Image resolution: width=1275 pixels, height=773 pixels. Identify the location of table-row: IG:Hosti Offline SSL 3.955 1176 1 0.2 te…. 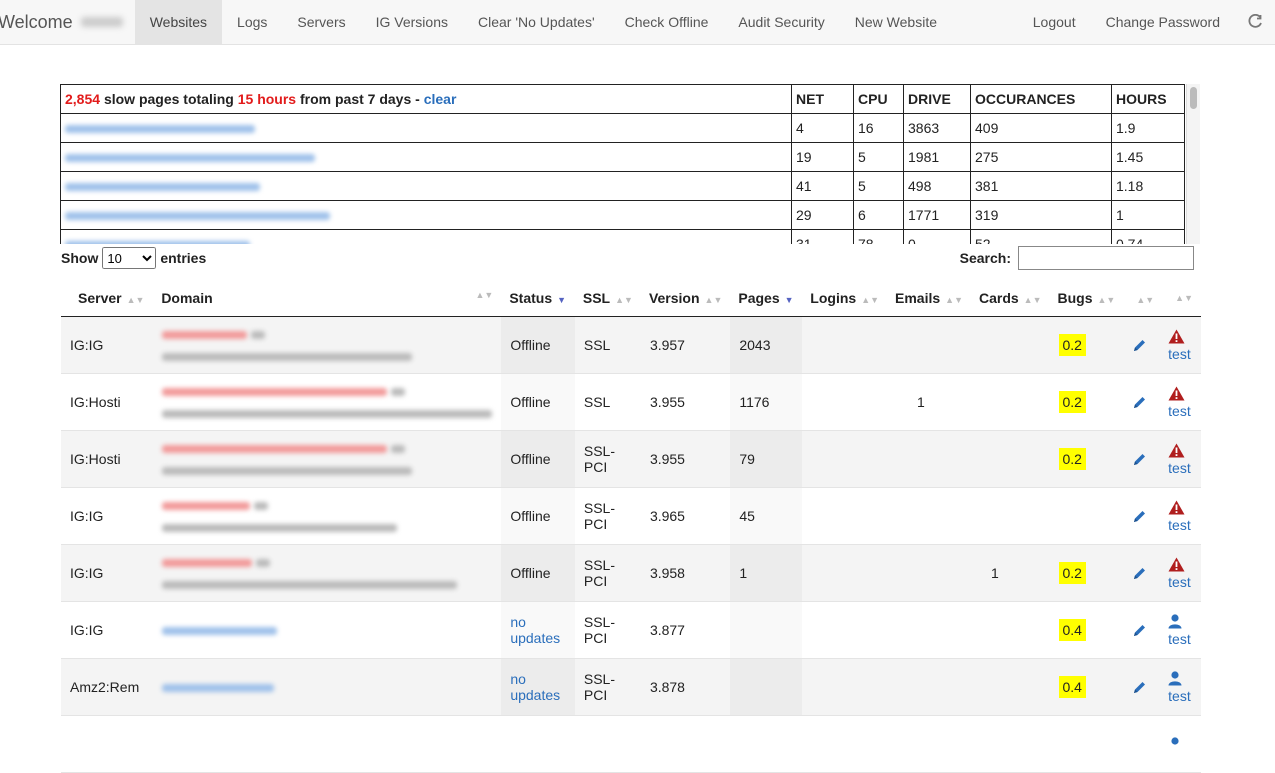
(631, 402).